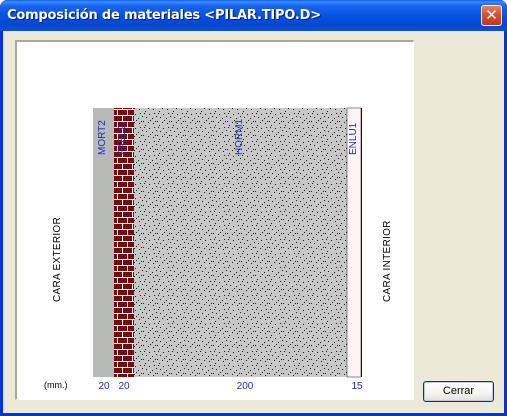 This screenshot has height=416, width=507. I want to click on thickness-horm1: 200, so click(245, 386).